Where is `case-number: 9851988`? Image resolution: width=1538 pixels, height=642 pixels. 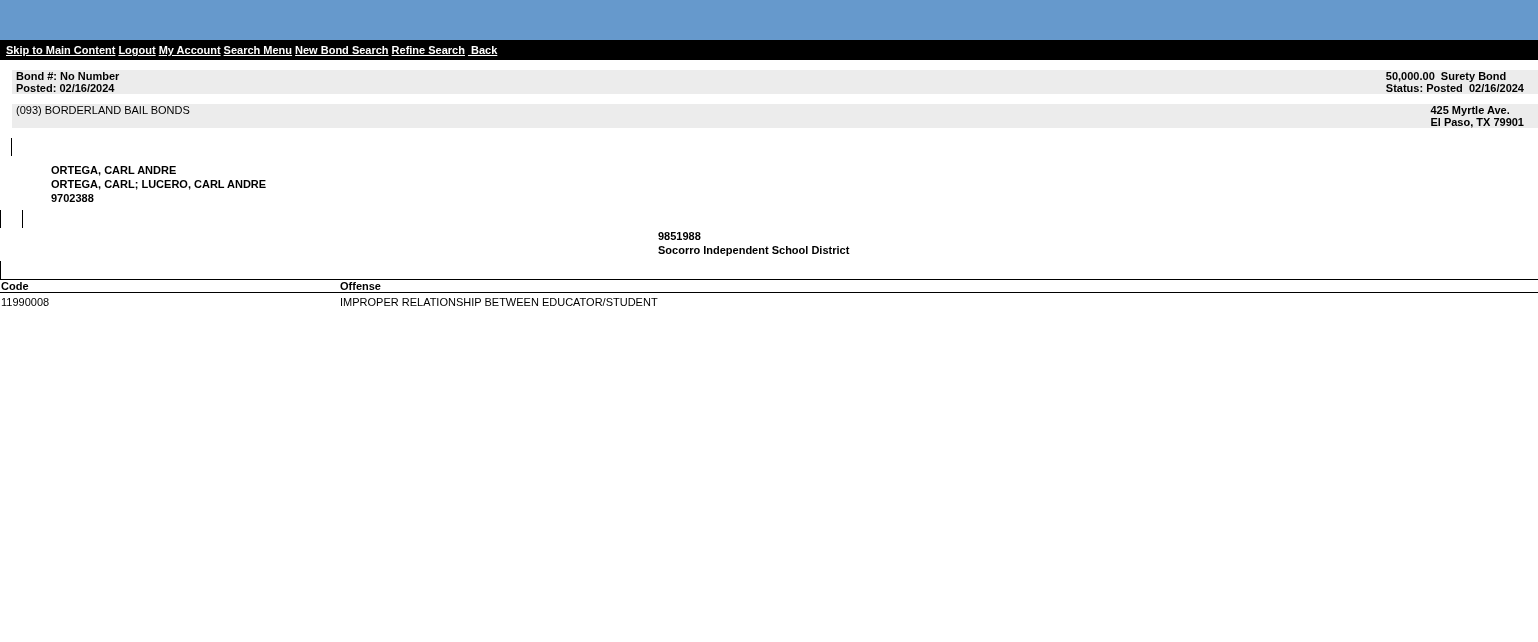 case-number: 9851988 is located at coordinates (679, 236).